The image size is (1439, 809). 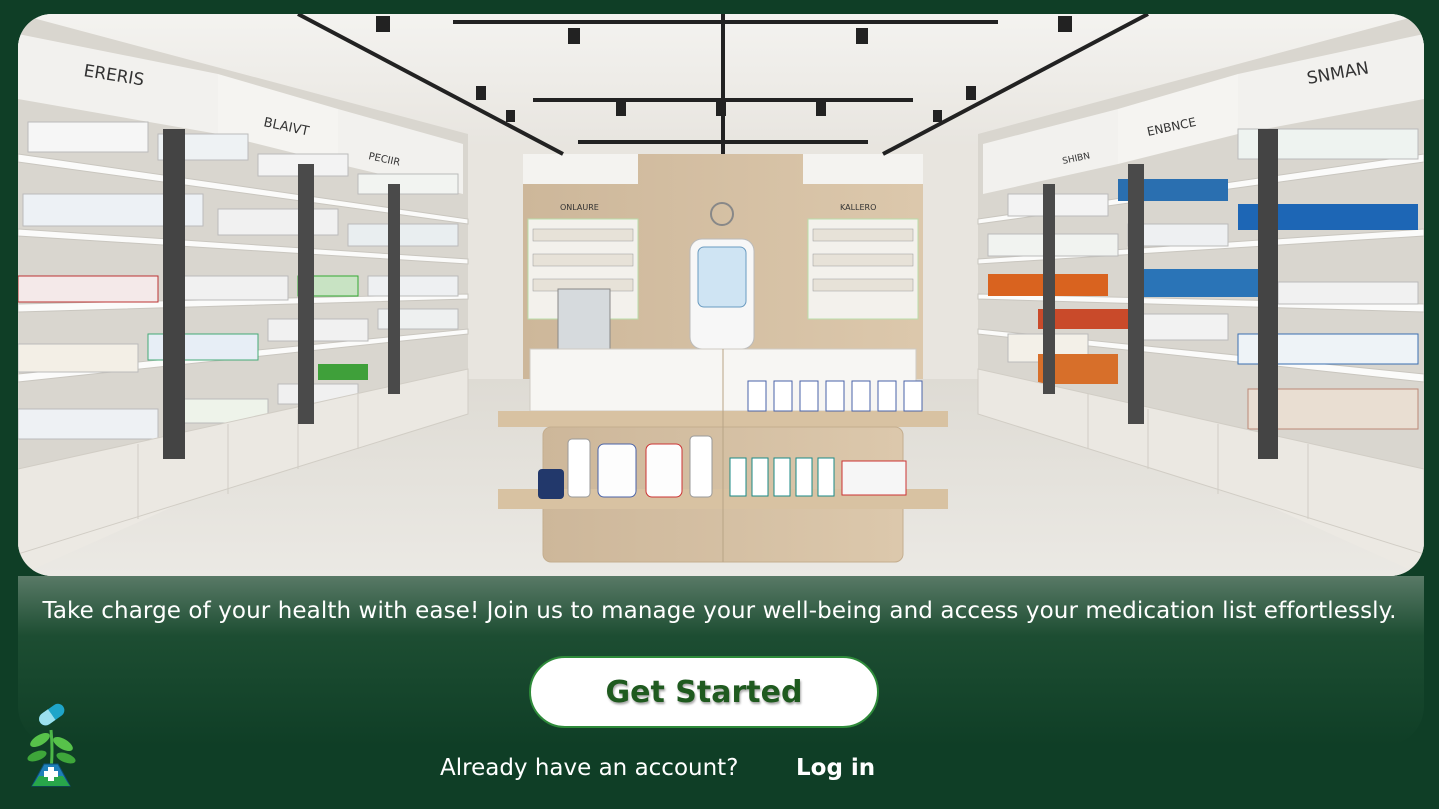 I want to click on already-have-account-text: Already have an account?, so click(x=589, y=768).